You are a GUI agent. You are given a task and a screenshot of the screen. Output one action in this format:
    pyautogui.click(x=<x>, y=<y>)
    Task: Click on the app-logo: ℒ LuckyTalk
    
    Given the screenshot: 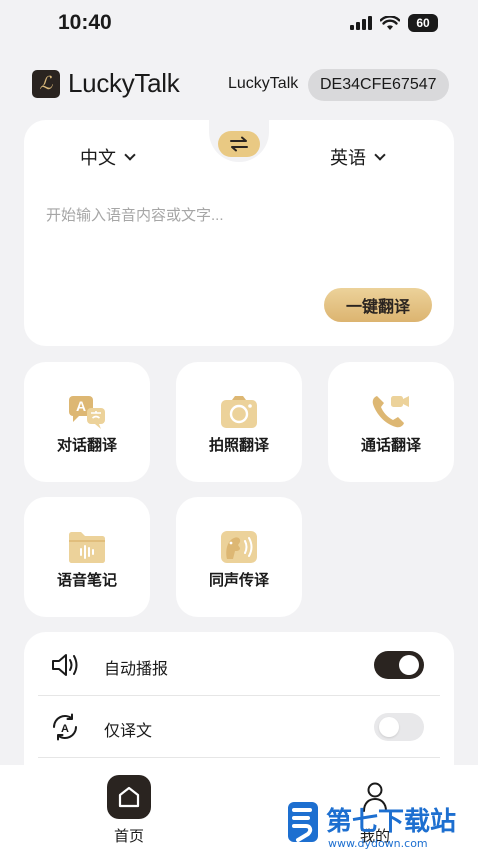 What is the action you would take?
    pyautogui.click(x=106, y=83)
    